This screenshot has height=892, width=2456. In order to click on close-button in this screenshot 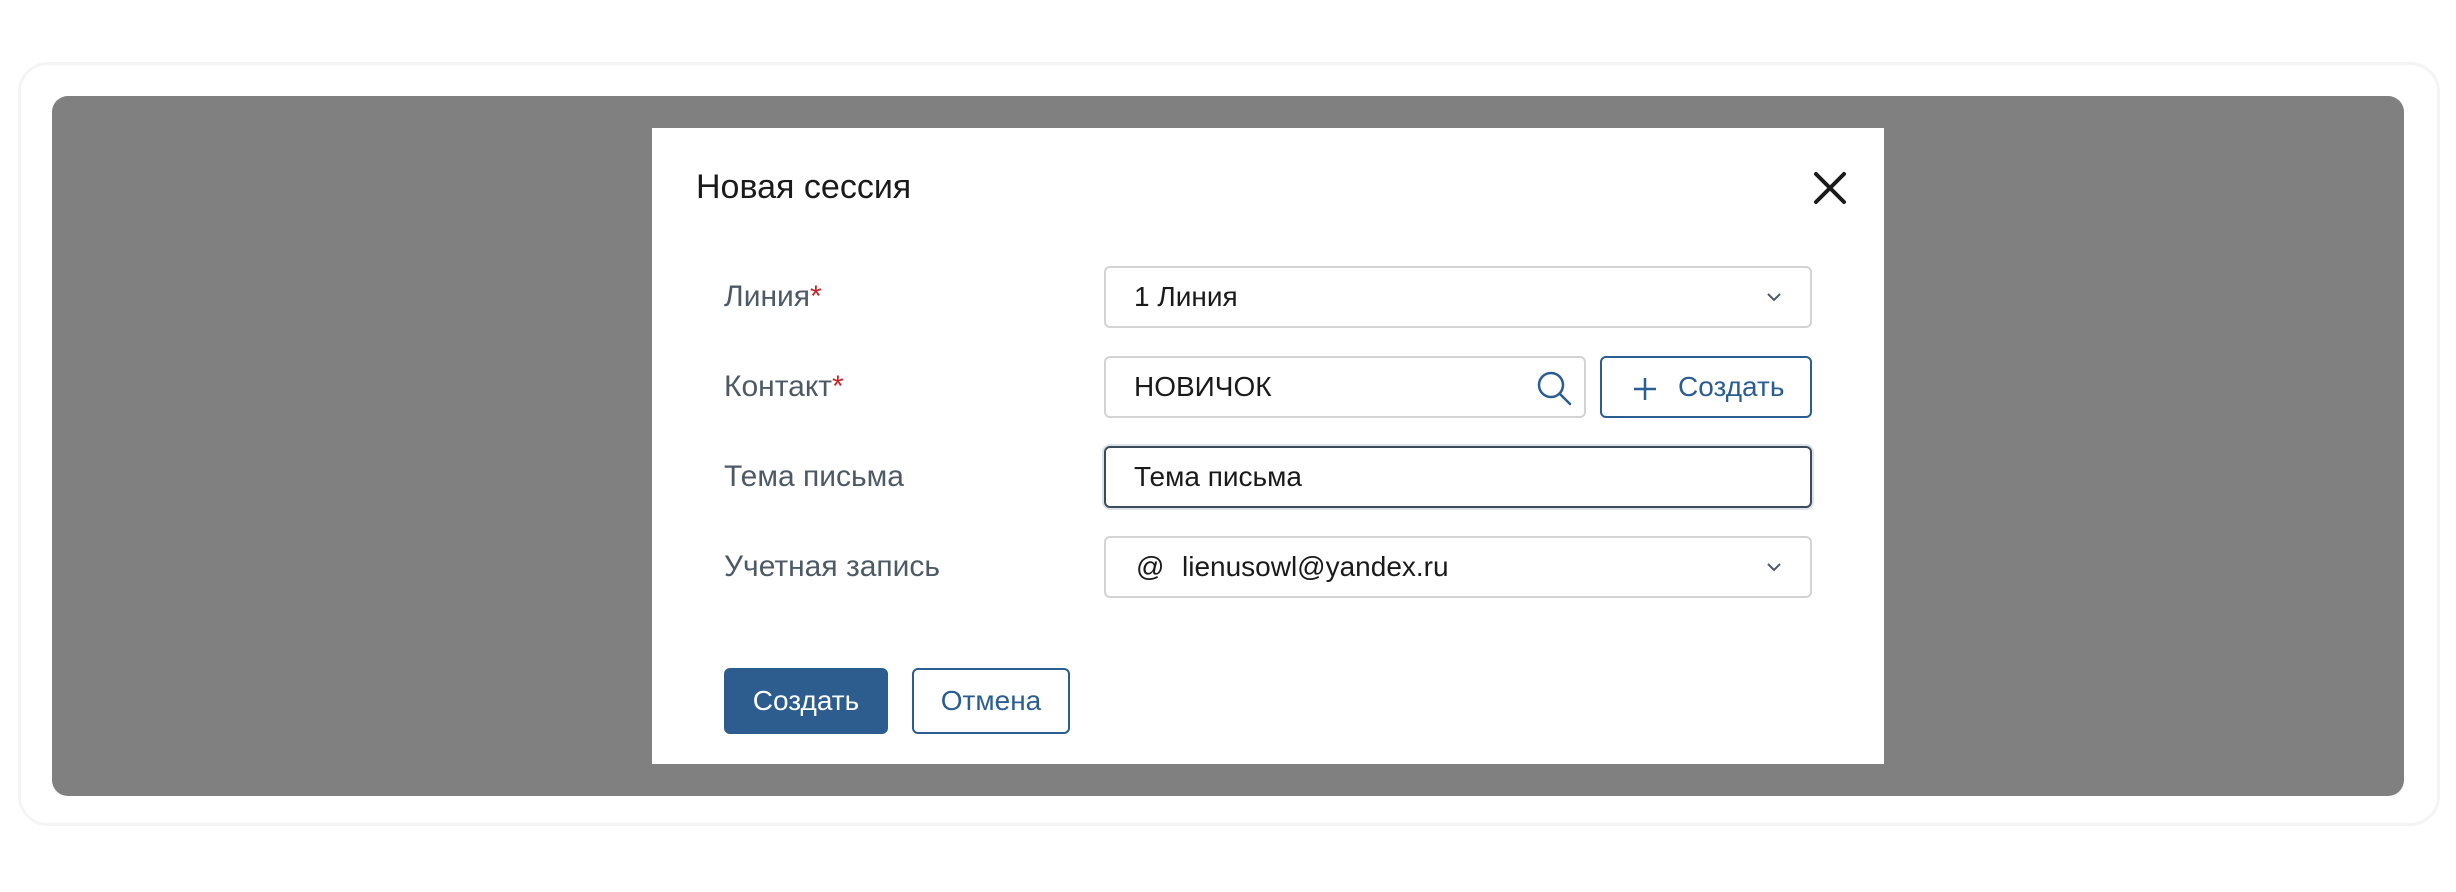, I will do `click(1830, 188)`.